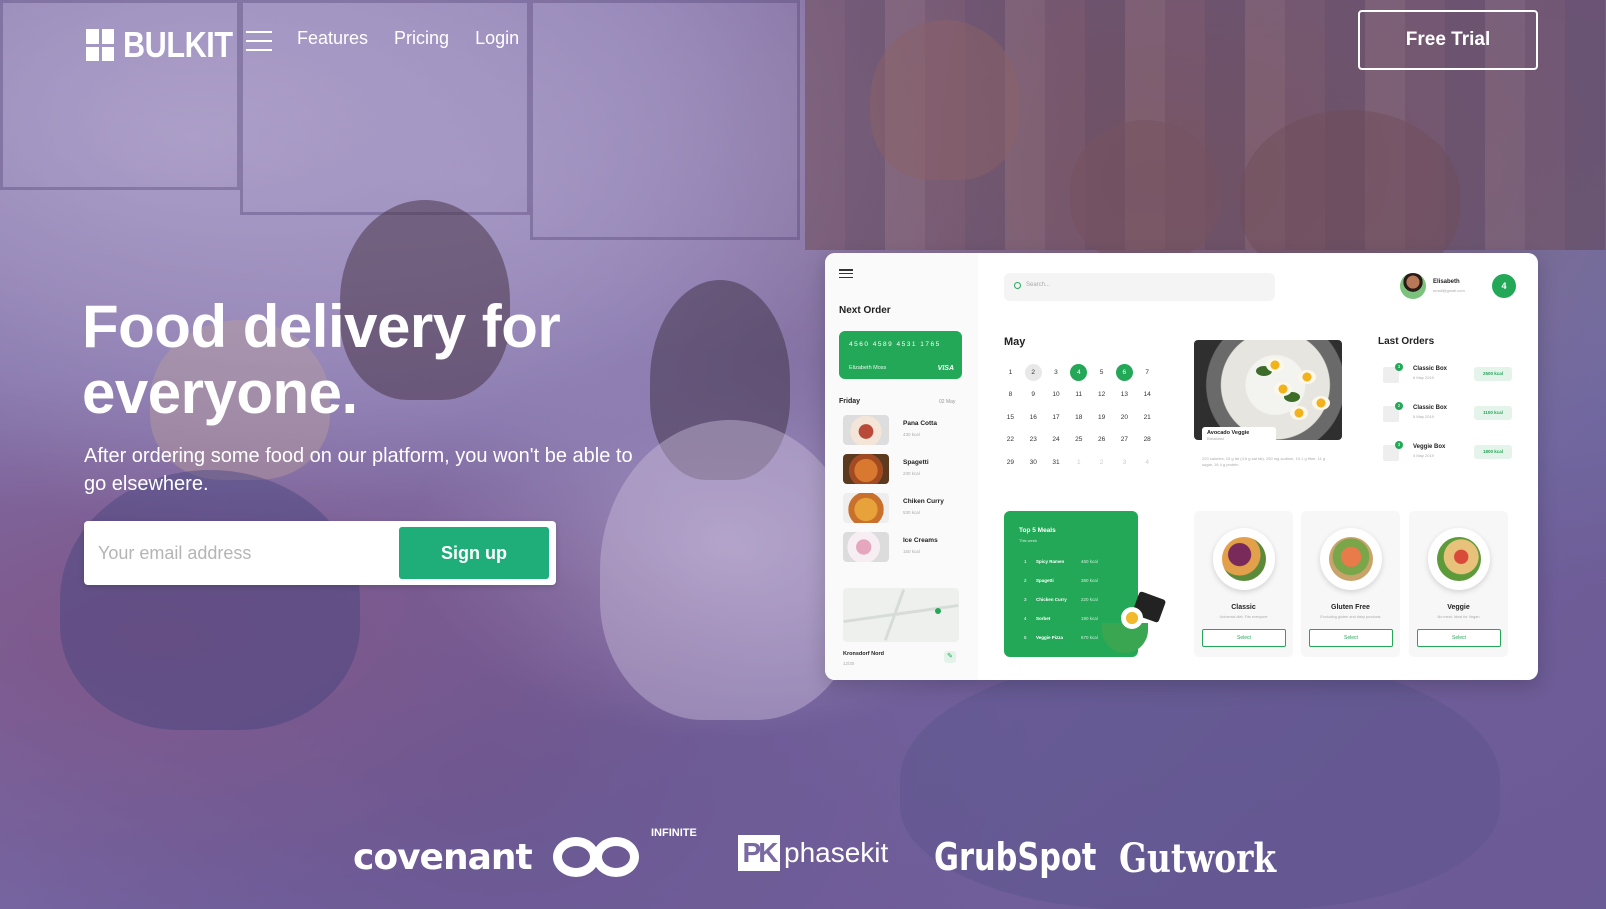 Image resolution: width=1606 pixels, height=909 pixels. Describe the element at coordinates (1215, 438) in the screenshot. I see `featured-food-meal: Breakfast` at that location.